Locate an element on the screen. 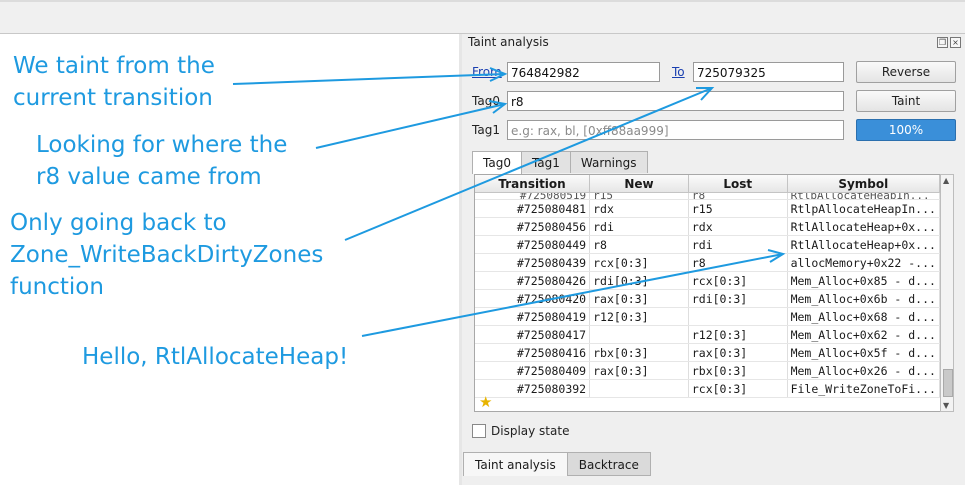 The image size is (965, 485). arrow-to-tag0-field is located at coordinates (410, 126).